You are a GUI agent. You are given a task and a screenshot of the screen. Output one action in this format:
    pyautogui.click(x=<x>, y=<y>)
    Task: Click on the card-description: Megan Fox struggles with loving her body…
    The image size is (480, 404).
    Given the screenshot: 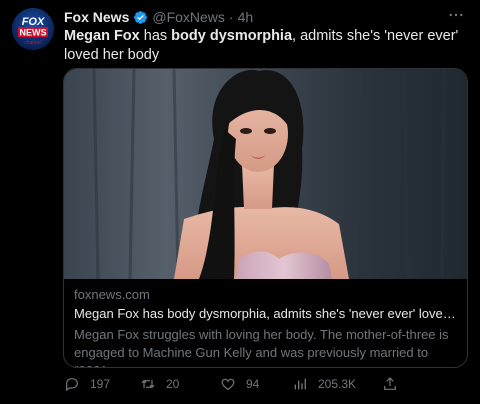 What is the action you would take?
    pyautogui.click(x=261, y=347)
    